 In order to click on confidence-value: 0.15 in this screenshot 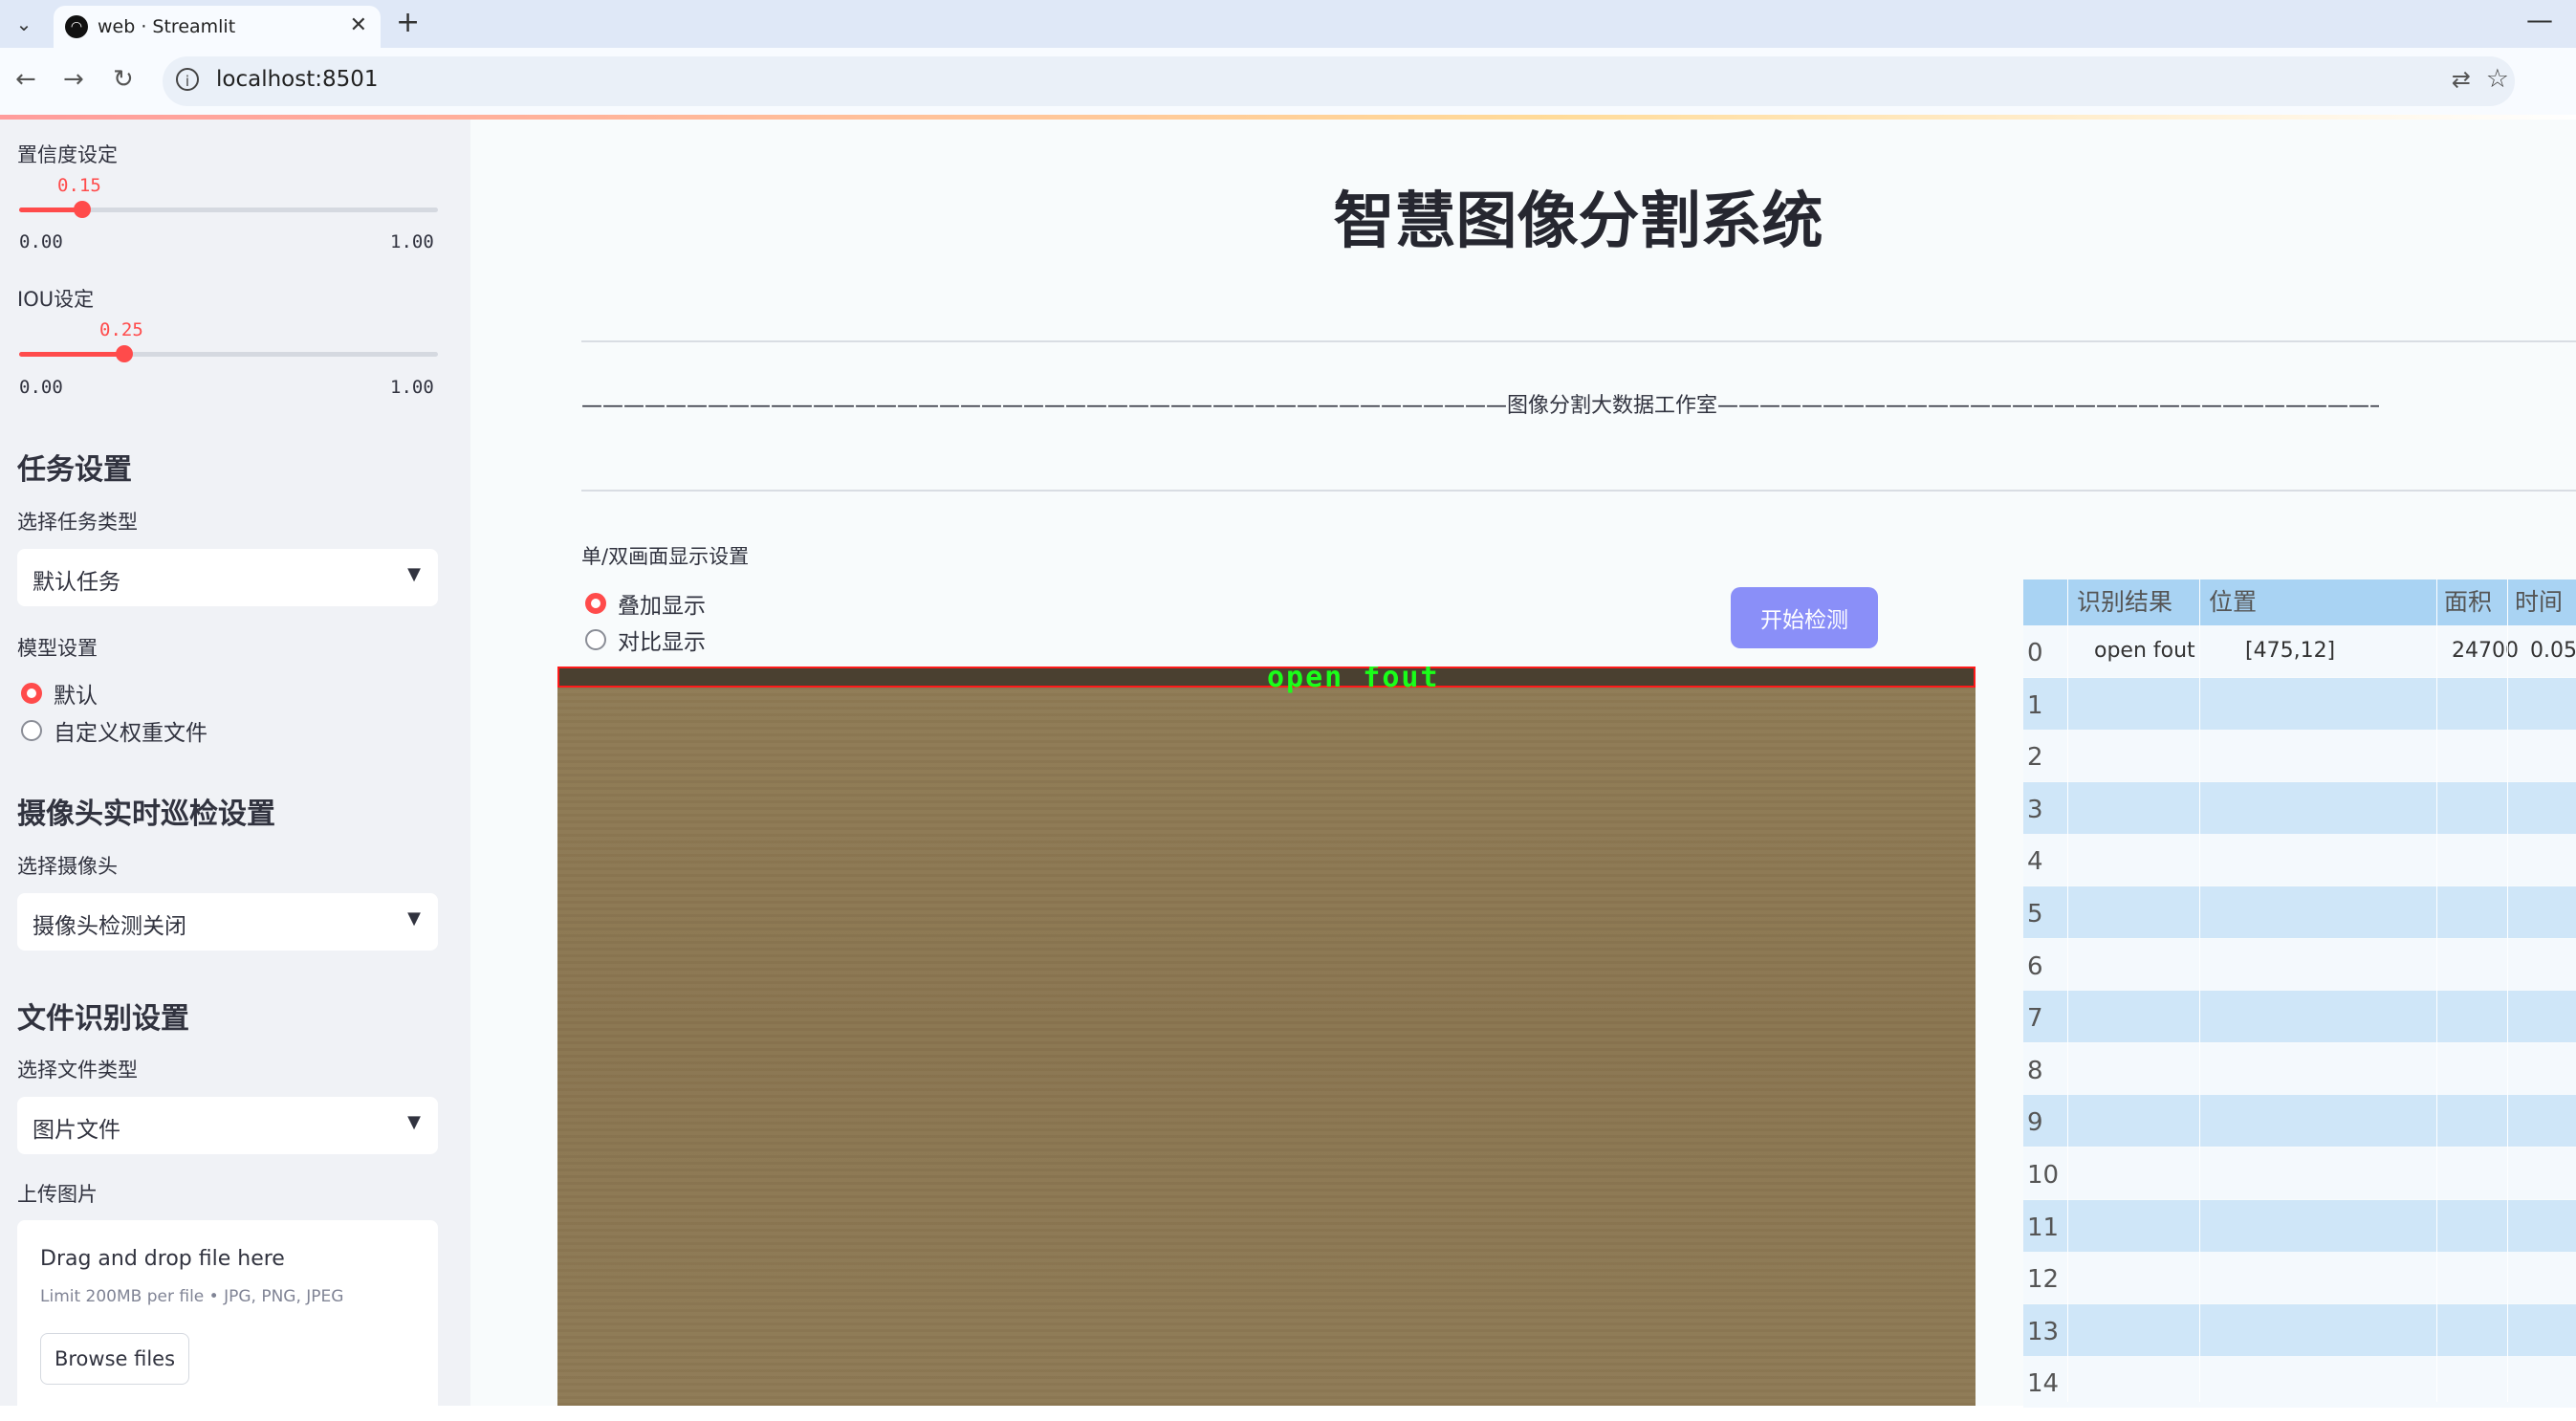, I will do `click(79, 185)`.